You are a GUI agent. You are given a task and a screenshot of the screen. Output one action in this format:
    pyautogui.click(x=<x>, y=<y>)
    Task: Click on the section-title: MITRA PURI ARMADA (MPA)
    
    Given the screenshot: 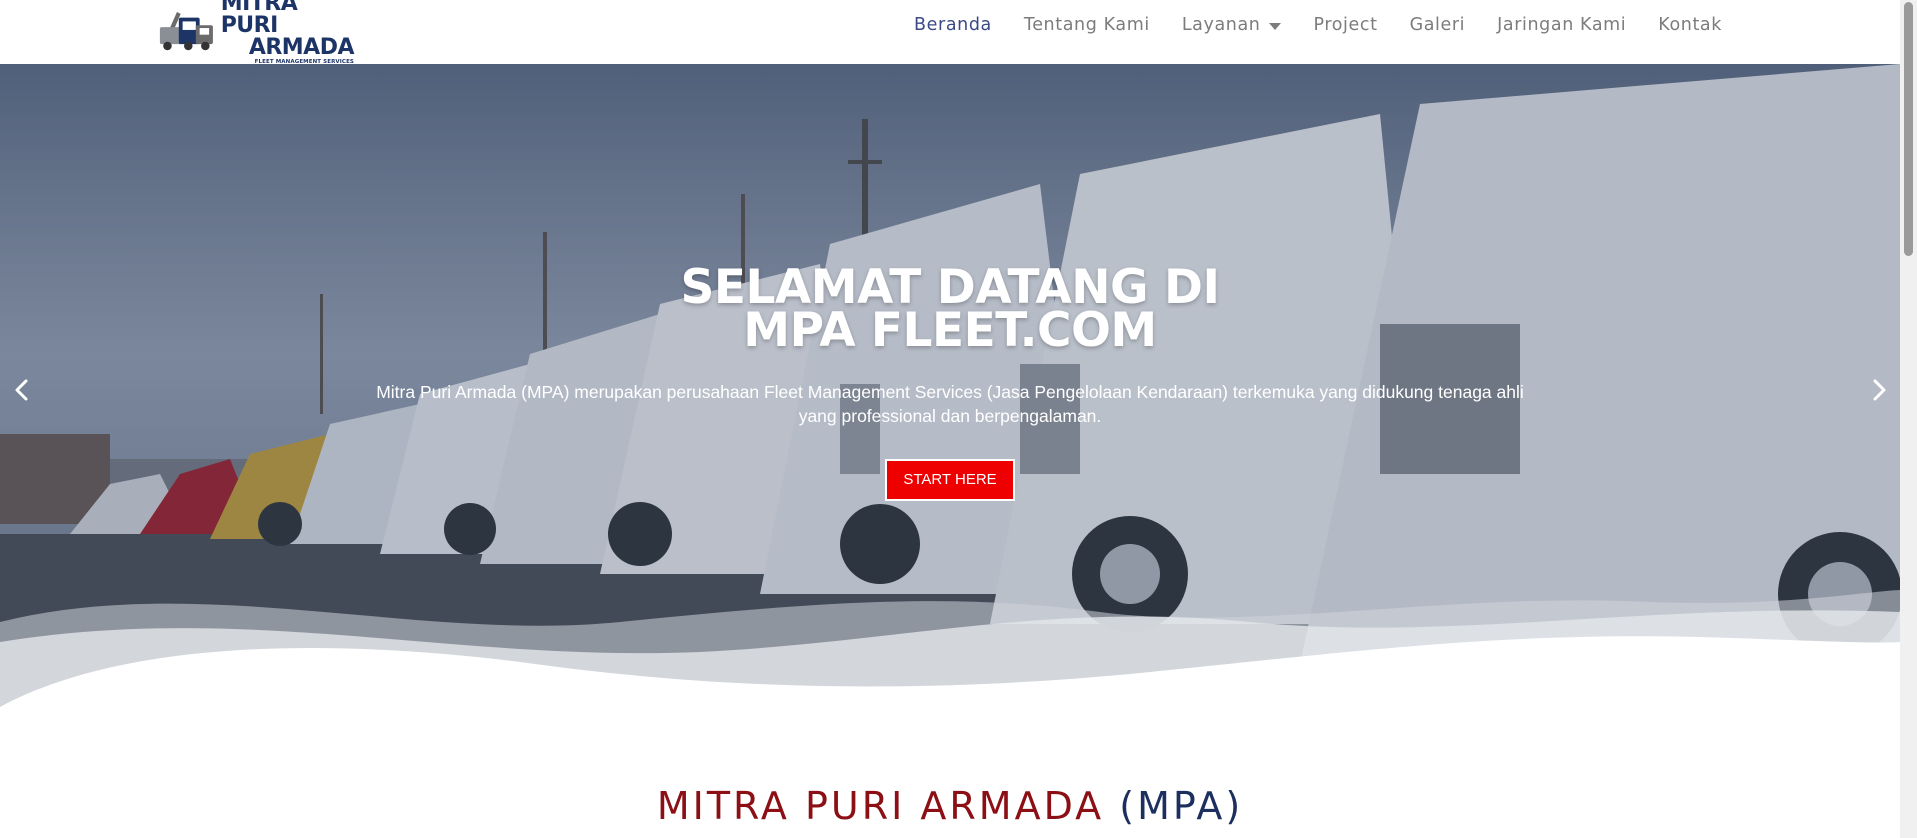 What is the action you would take?
    pyautogui.click(x=950, y=806)
    